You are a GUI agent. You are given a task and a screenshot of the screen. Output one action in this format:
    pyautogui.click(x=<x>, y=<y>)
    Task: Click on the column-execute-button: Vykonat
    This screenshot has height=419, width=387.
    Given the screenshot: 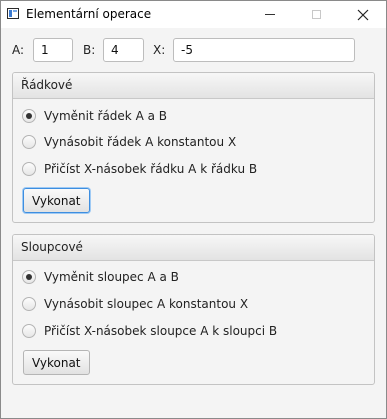 What is the action you would take?
    pyautogui.click(x=56, y=362)
    